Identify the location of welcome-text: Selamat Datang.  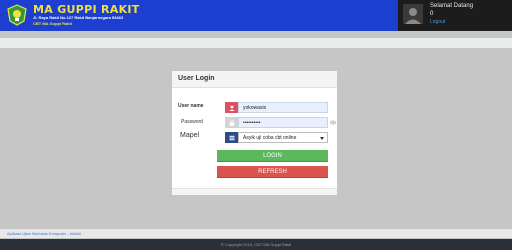
(452, 6).